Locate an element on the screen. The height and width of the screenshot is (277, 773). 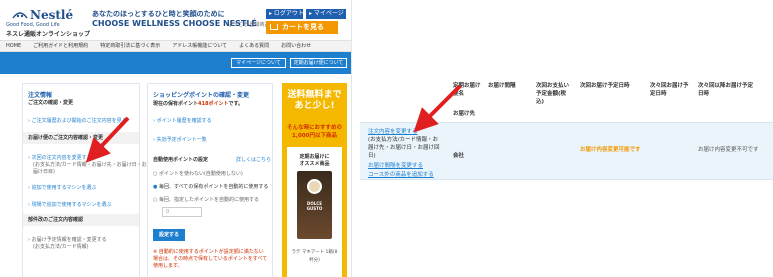
product-box-label: DOLCE GUSTO is located at coordinates (314, 206).